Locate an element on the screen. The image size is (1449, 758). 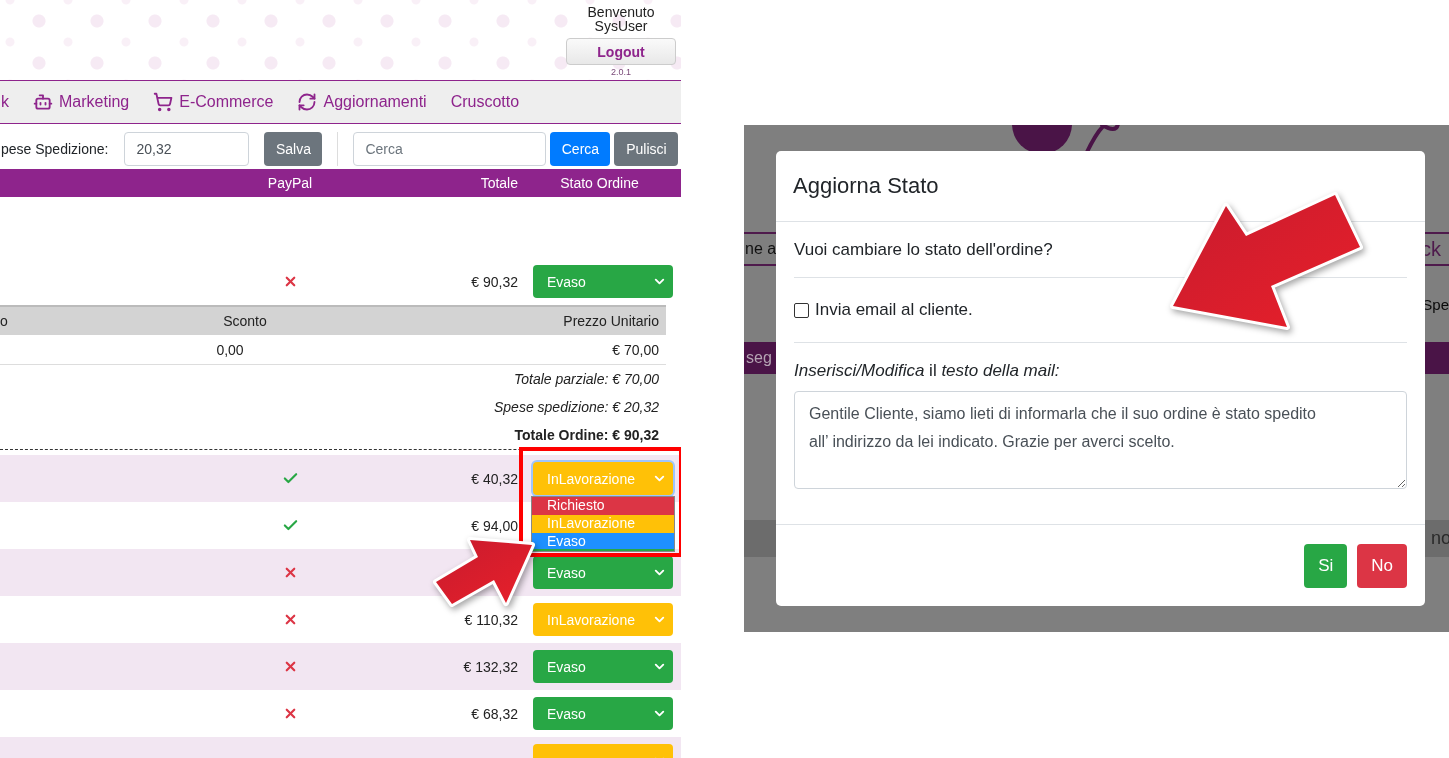
logout-button: Logout is located at coordinates (621, 51).